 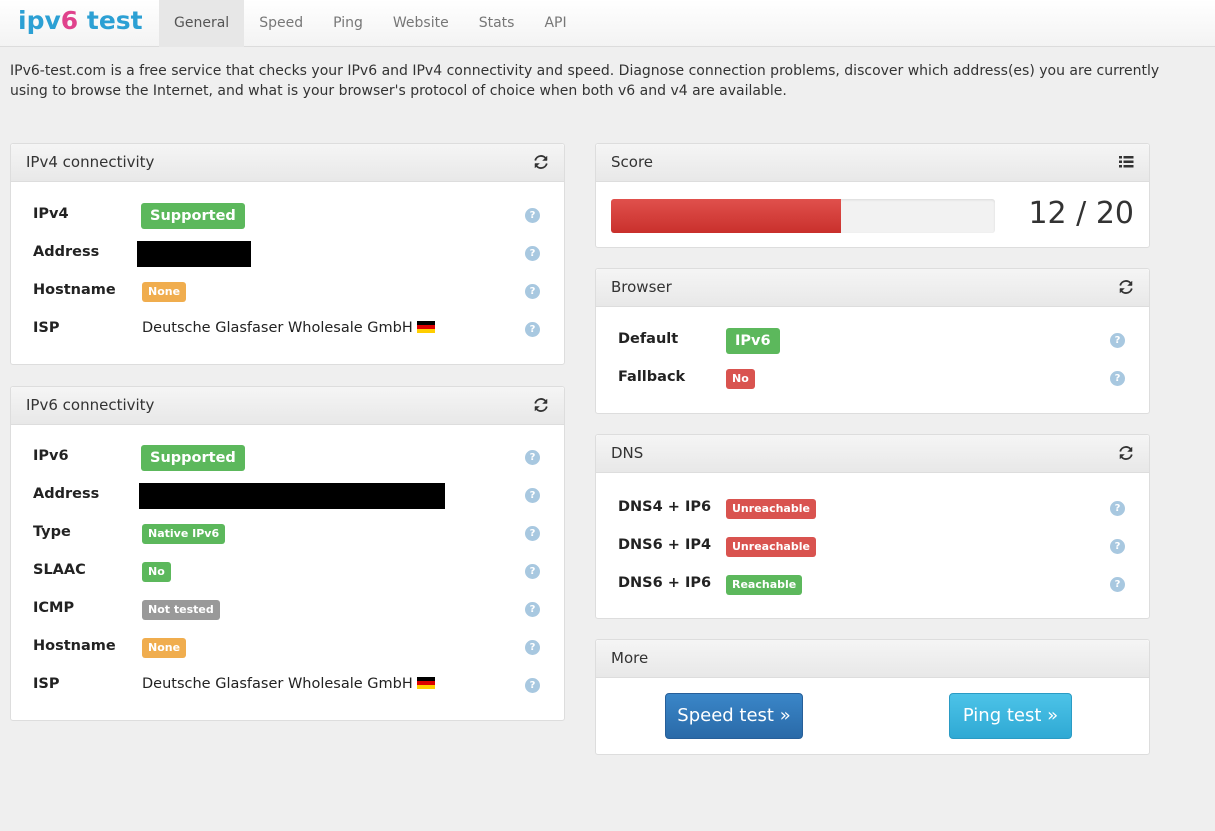 I want to click on nav-ping: Ping, so click(x=348, y=23).